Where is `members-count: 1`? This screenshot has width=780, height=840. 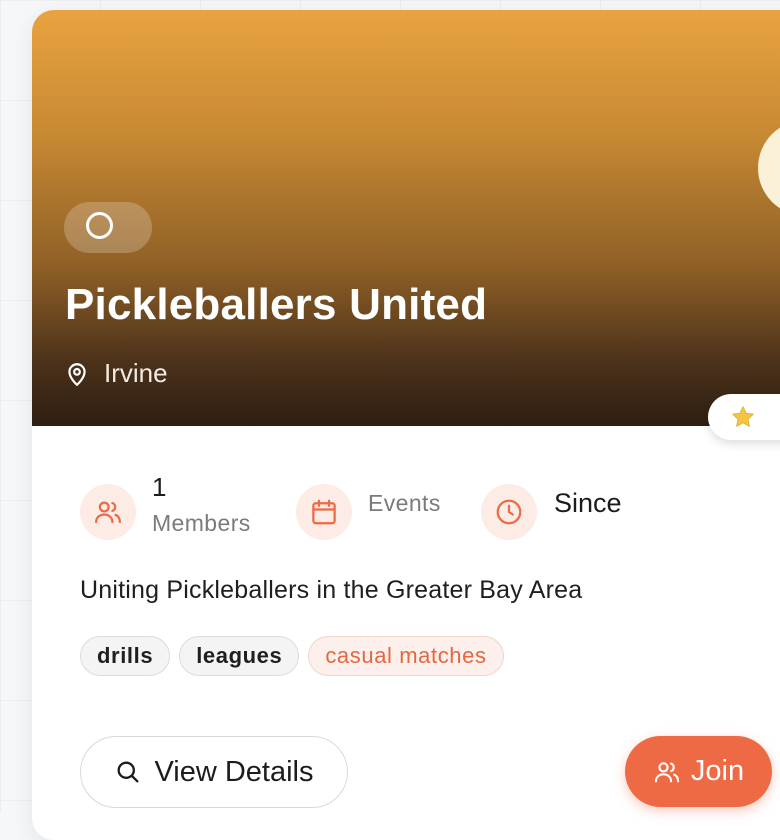
members-count: 1 is located at coordinates (159, 487).